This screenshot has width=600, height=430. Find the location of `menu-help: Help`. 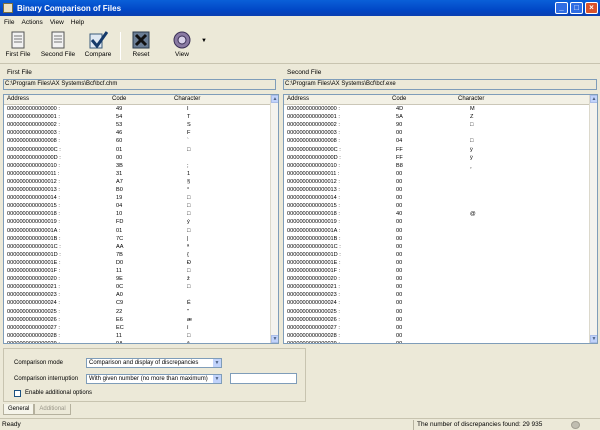

menu-help: Help is located at coordinates (77, 22).